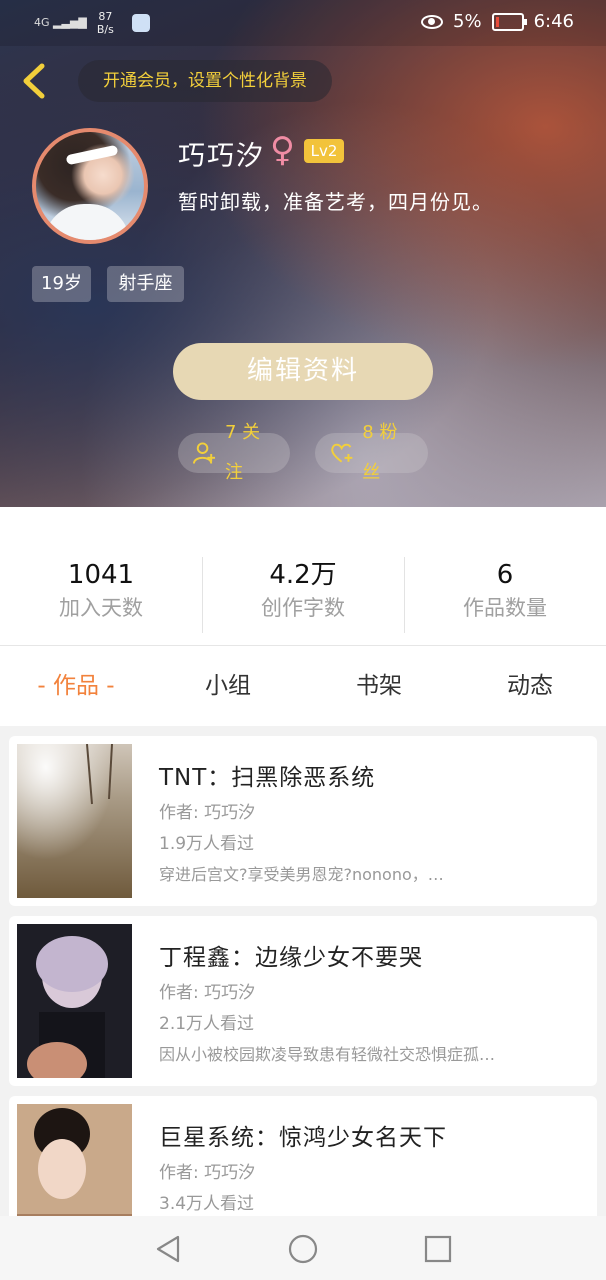  Describe the element at coordinates (87, 222) in the screenshot. I see `avatar-collar` at that location.